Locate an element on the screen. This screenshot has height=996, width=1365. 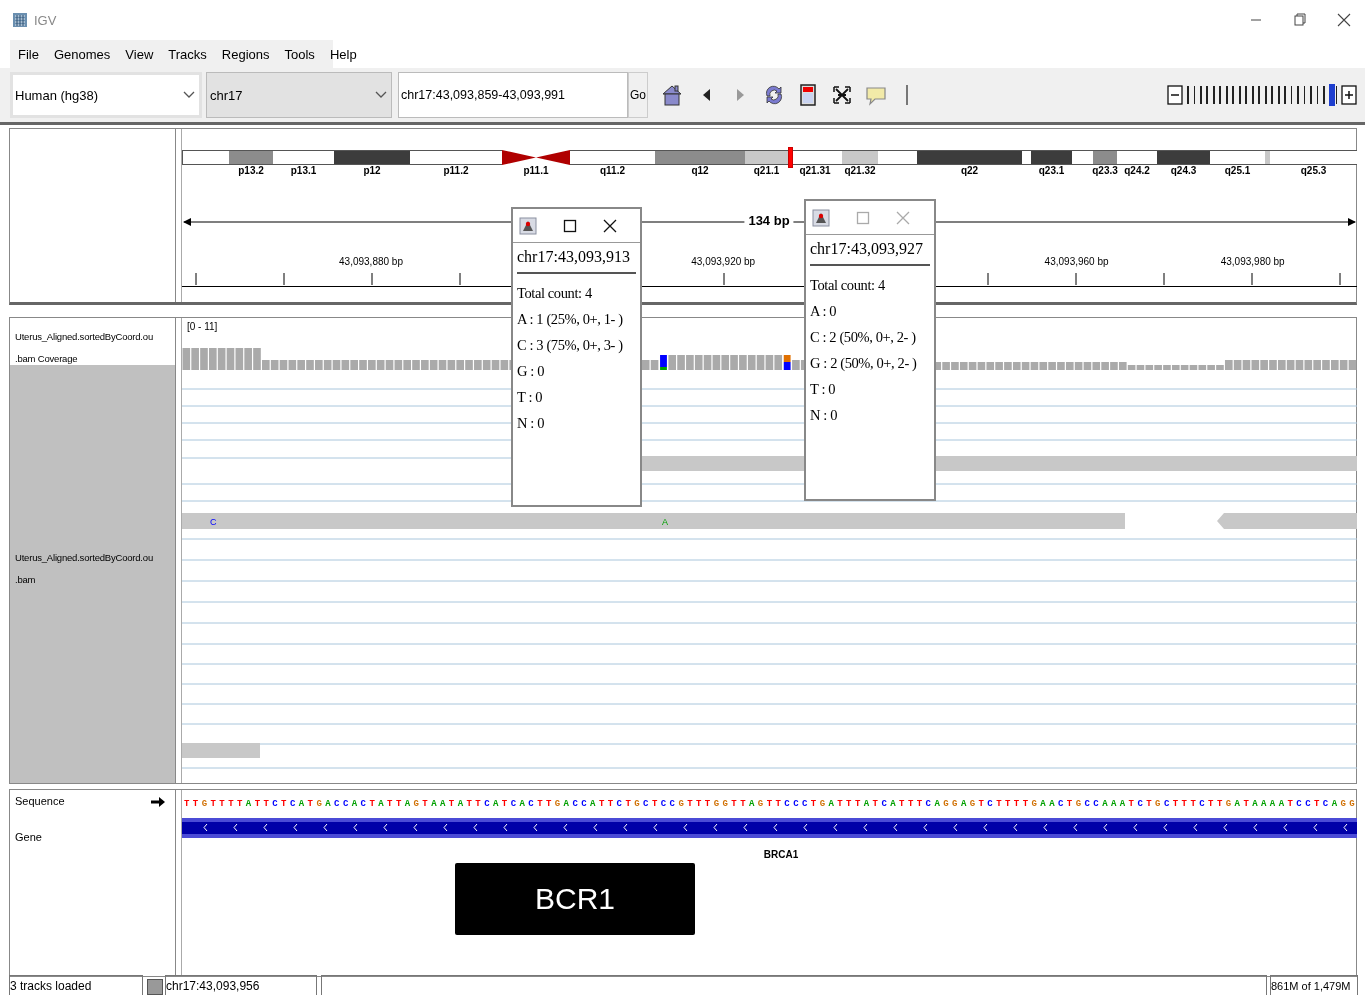
band-label: q21.32 is located at coordinates (860, 170).